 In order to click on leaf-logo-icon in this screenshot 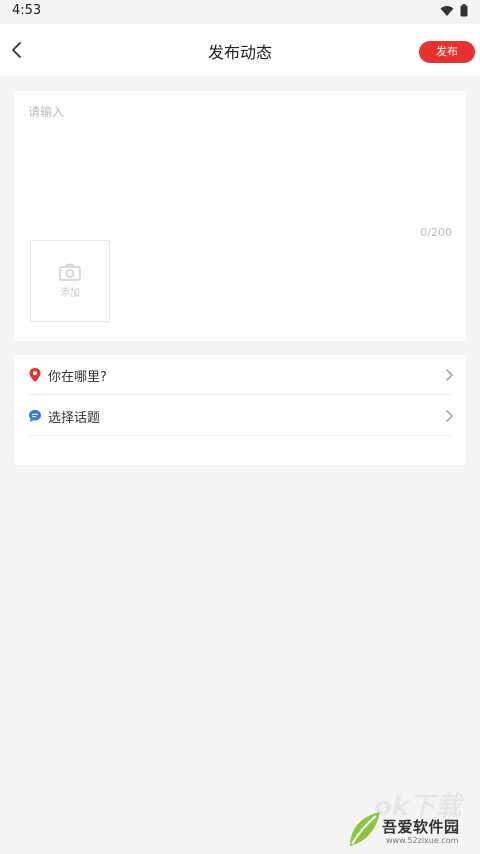, I will do `click(365, 829)`.